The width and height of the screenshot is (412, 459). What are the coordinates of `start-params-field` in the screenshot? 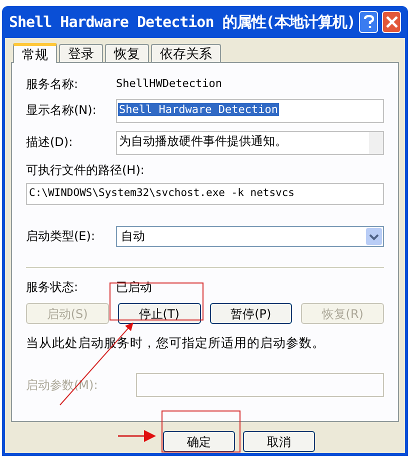 It's located at (260, 384).